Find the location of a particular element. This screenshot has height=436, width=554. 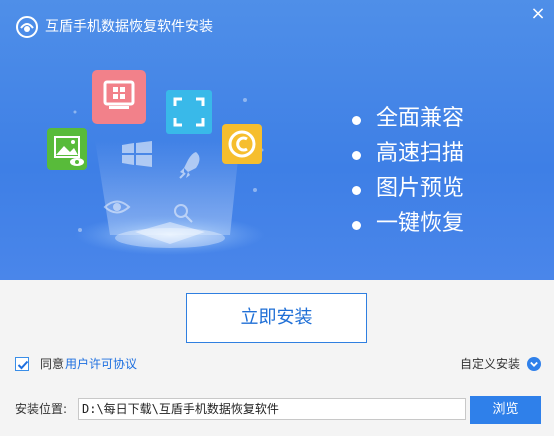

install-path-label: 安装位置: is located at coordinates (41, 409).